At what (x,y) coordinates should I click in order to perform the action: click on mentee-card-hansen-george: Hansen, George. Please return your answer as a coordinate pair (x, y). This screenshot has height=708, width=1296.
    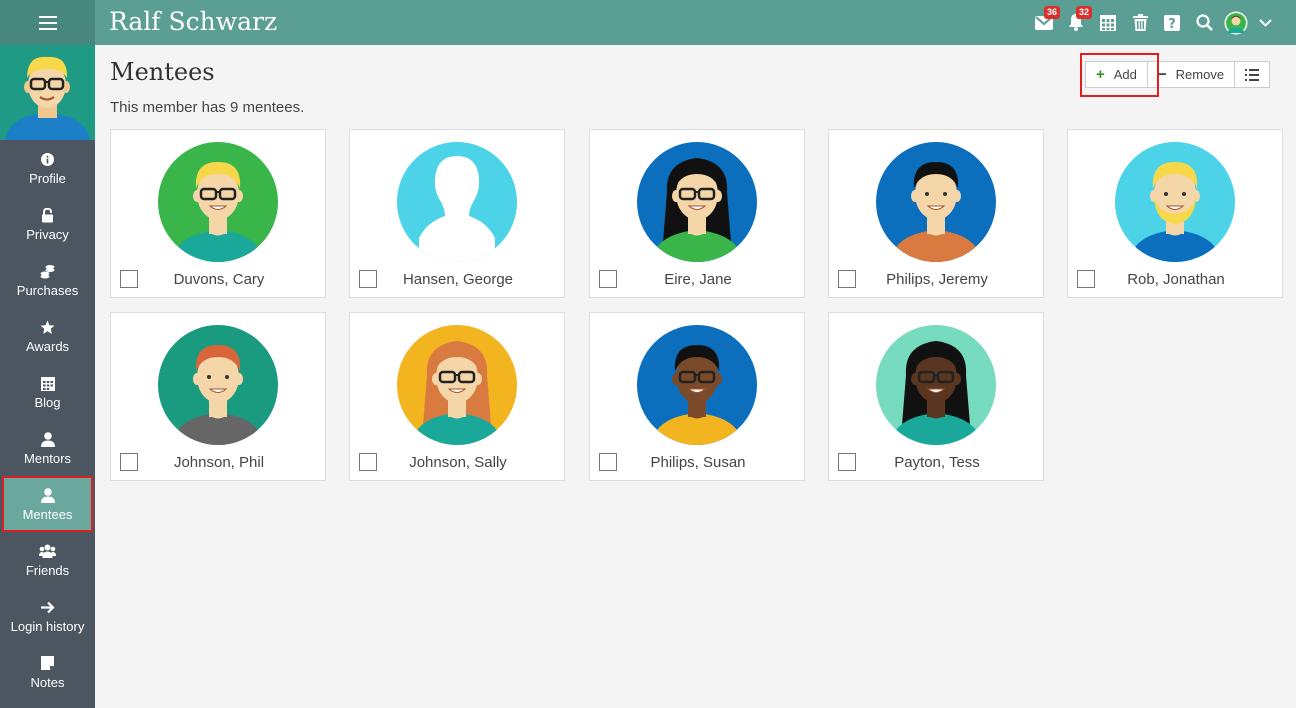
    Looking at the image, I should click on (457, 213).